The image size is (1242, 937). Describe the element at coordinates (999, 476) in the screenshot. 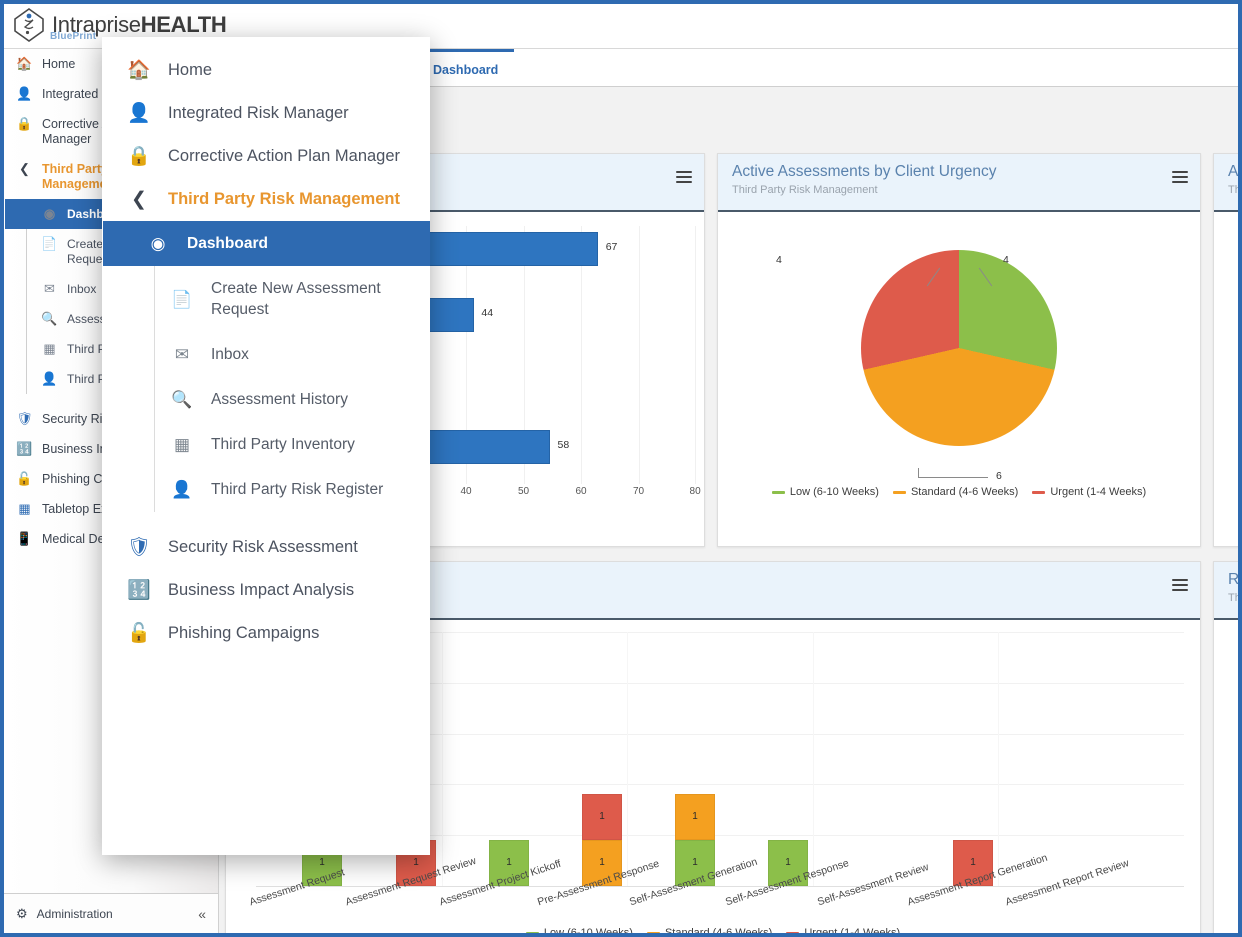

I see `pie-data-label: 6` at that location.